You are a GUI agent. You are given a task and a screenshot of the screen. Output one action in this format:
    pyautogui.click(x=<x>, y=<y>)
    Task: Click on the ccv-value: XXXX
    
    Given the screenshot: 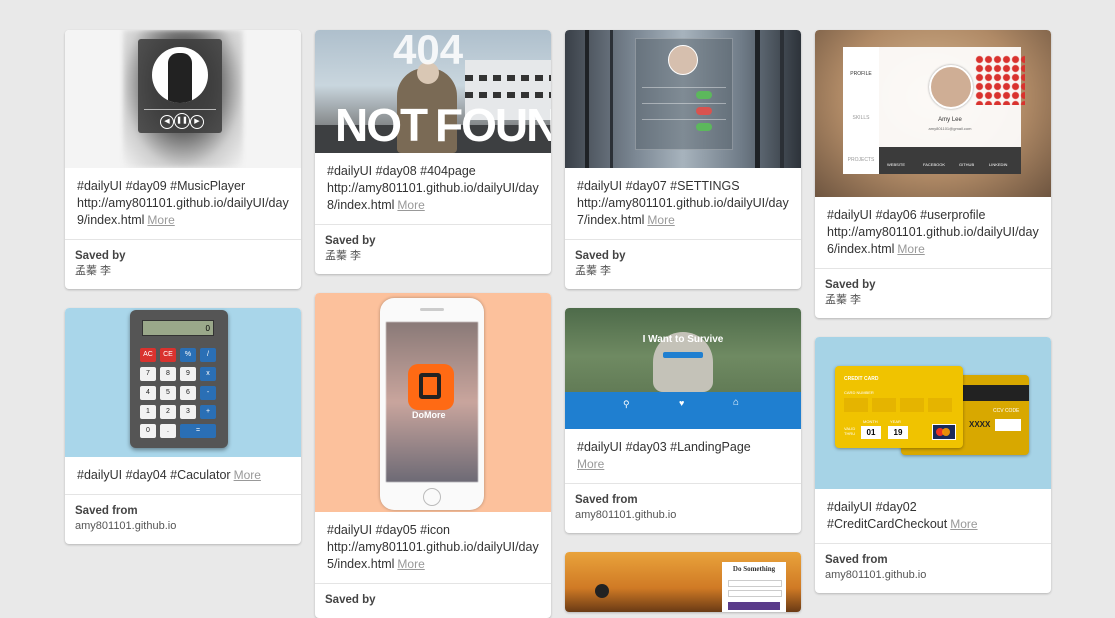 What is the action you would take?
    pyautogui.click(x=980, y=424)
    